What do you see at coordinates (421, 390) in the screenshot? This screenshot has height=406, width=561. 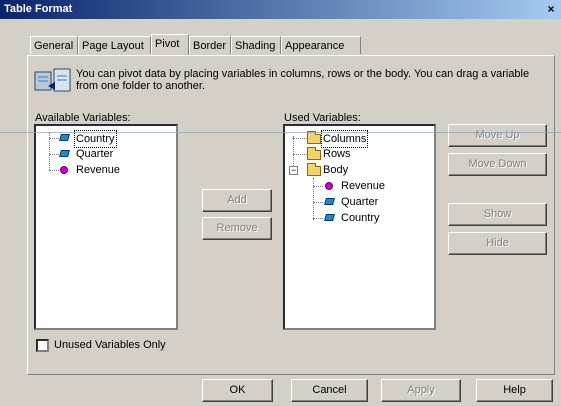 I see `apply-button: Apply` at bounding box center [421, 390].